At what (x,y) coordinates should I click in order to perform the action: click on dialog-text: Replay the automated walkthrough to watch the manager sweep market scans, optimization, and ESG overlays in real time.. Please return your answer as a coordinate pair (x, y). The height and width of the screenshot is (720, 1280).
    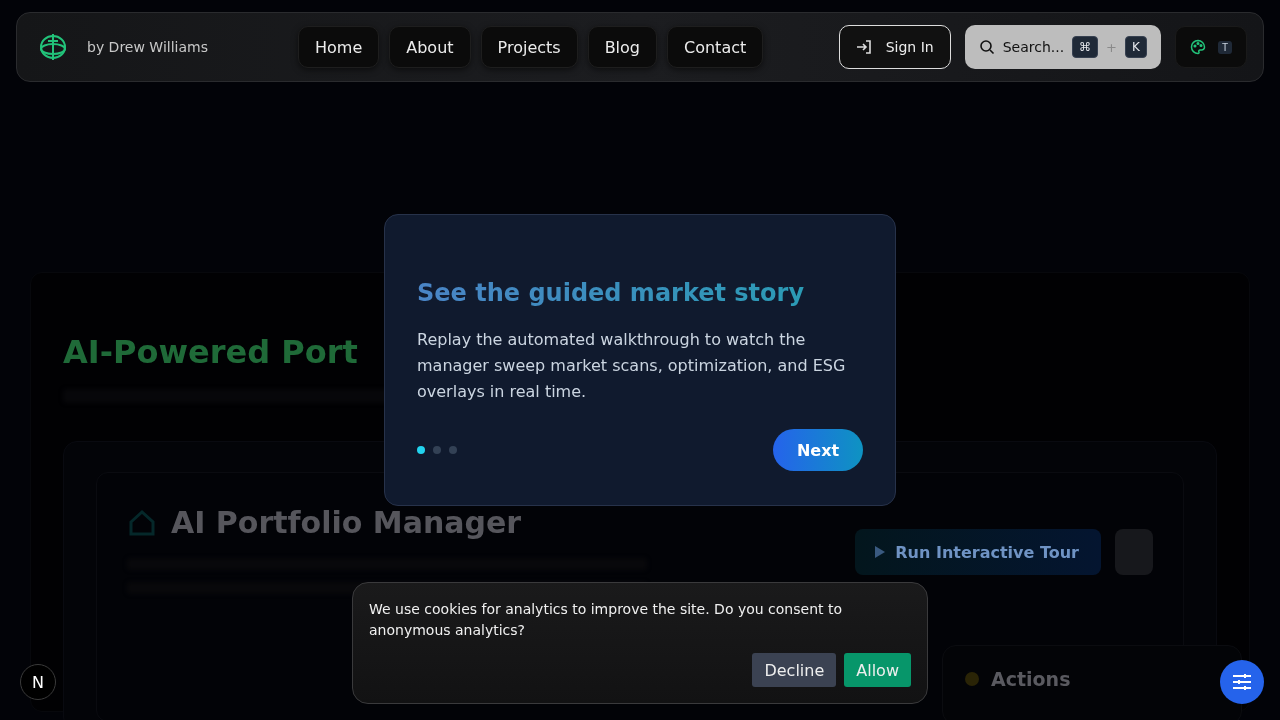
    Looking at the image, I should click on (632, 366).